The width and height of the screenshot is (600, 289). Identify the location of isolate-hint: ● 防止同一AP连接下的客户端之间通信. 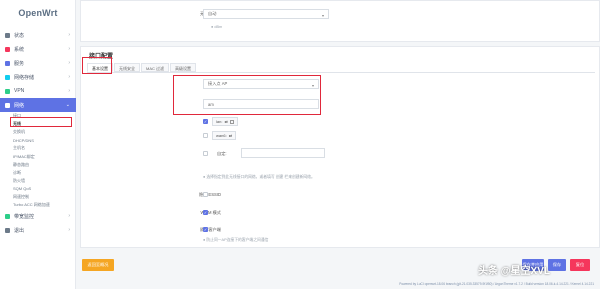
(236, 240).